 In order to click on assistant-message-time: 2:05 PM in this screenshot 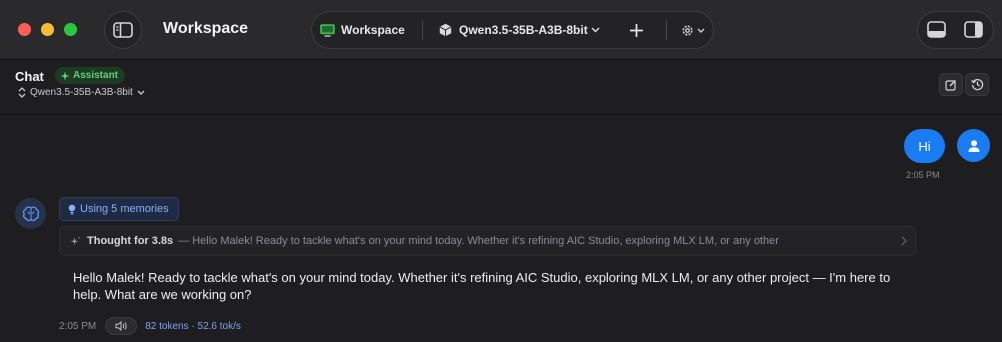, I will do `click(78, 326)`.